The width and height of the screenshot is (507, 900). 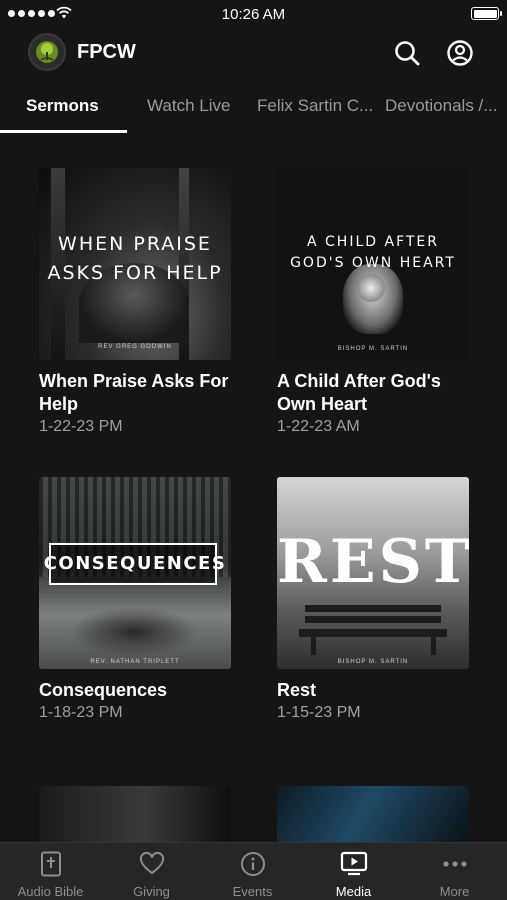 I want to click on nav-giving: Giving, so click(x=151, y=871).